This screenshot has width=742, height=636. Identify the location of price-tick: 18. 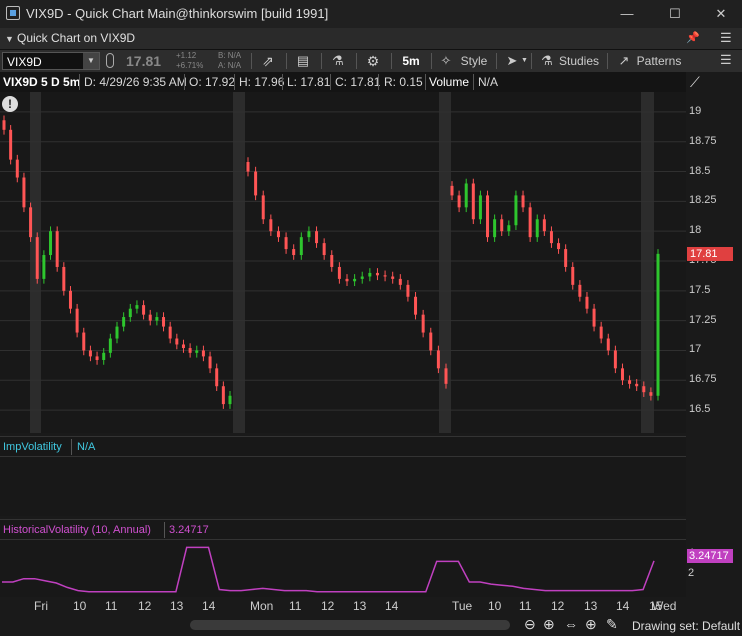
(695, 230).